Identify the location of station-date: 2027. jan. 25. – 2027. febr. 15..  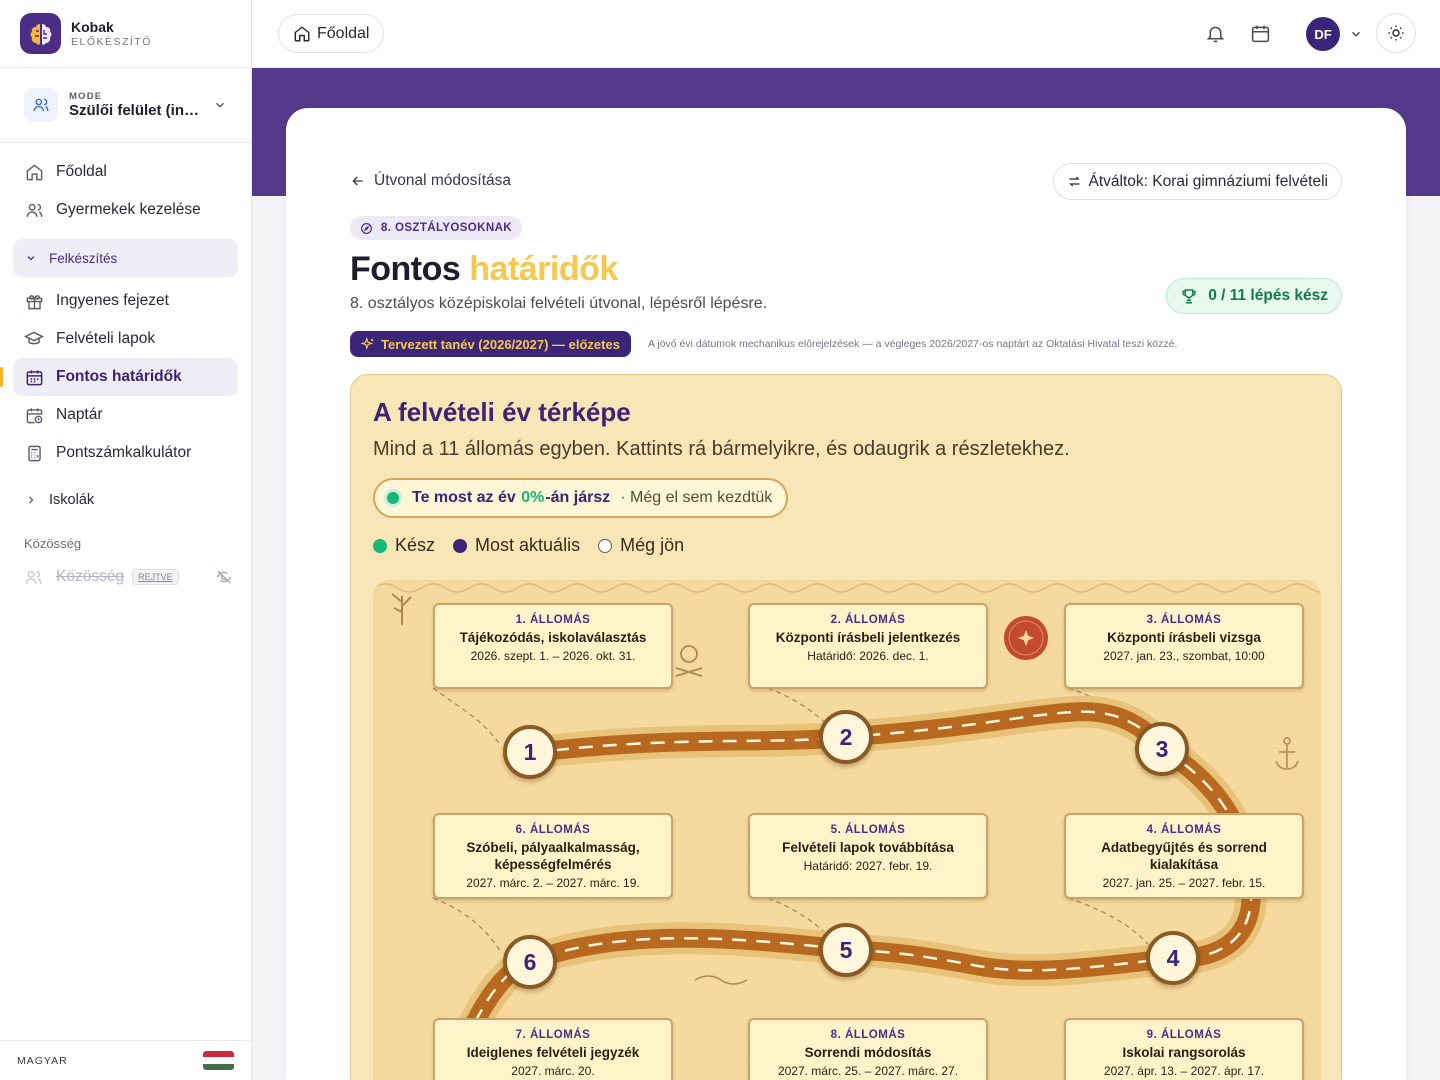
(1184, 883).